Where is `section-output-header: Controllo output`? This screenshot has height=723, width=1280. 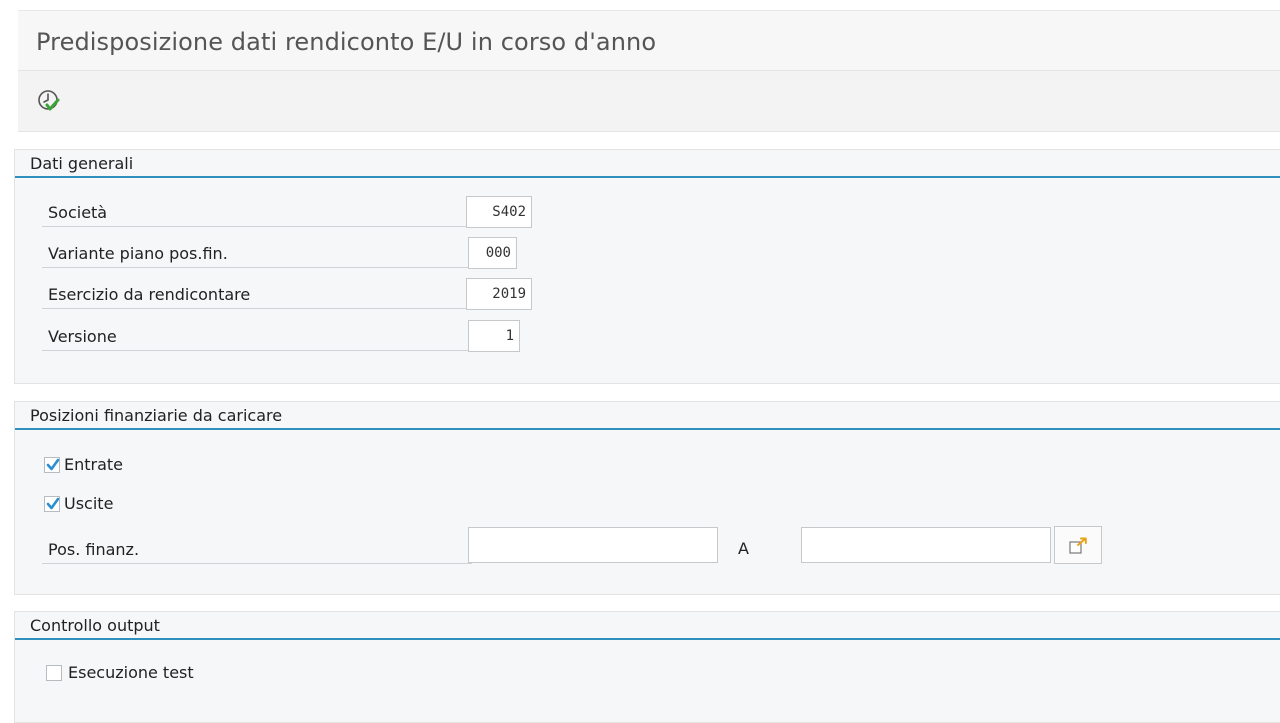 section-output-header: Controllo output is located at coordinates (647, 626).